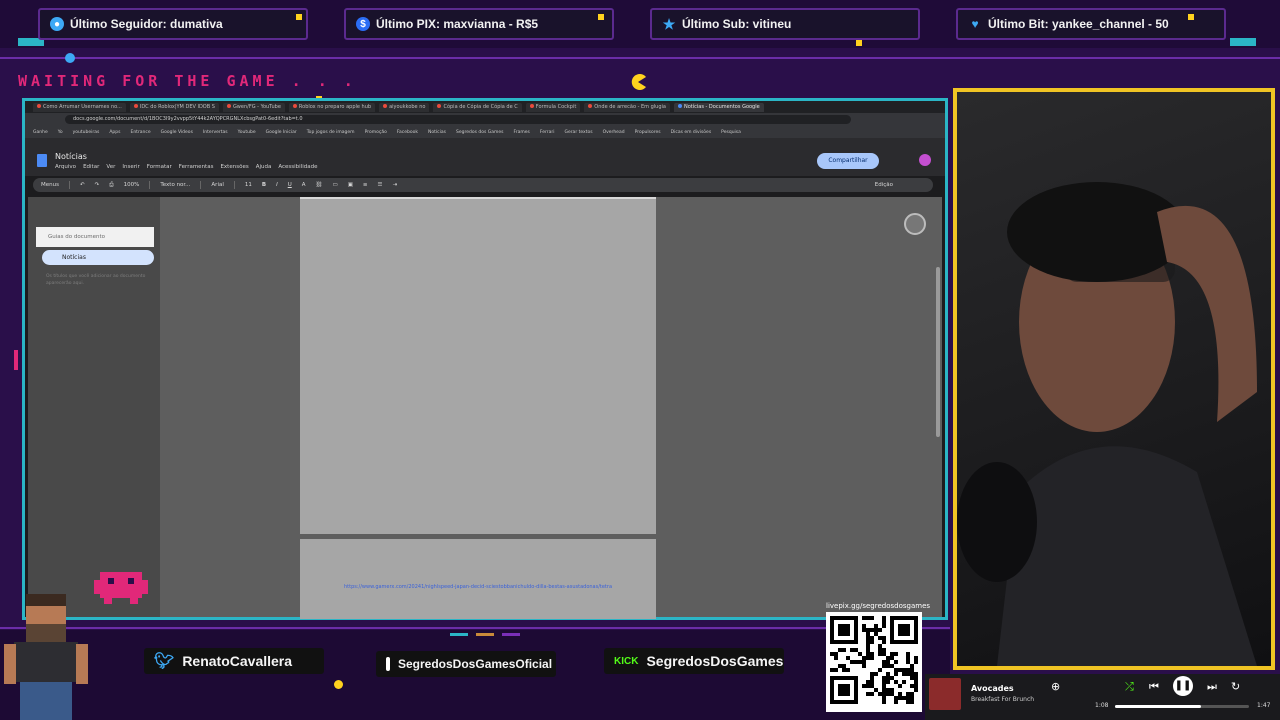 This screenshot has width=1280, height=720. What do you see at coordinates (694, 661) in the screenshot?
I see `social-kick: KICK SegredosDosGames` at bounding box center [694, 661].